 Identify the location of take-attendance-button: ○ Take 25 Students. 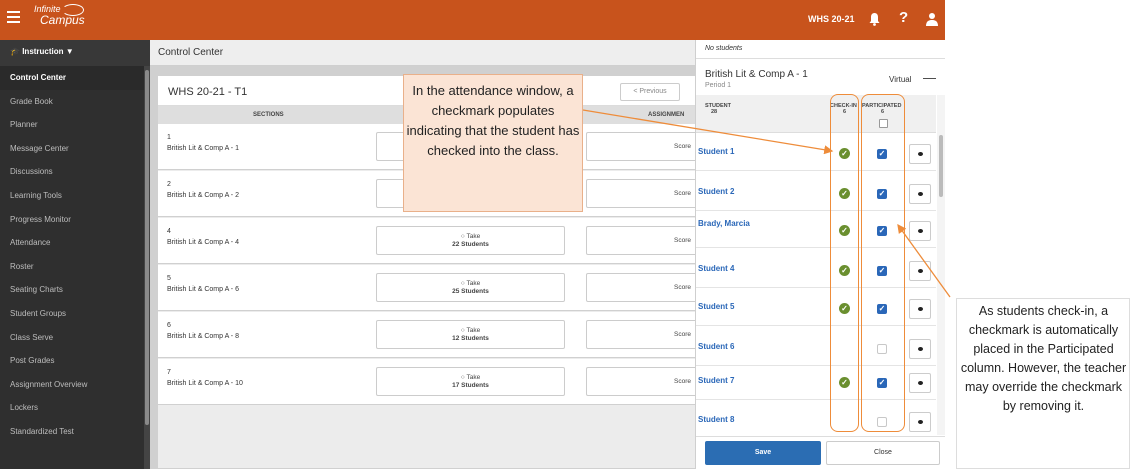
(470, 287).